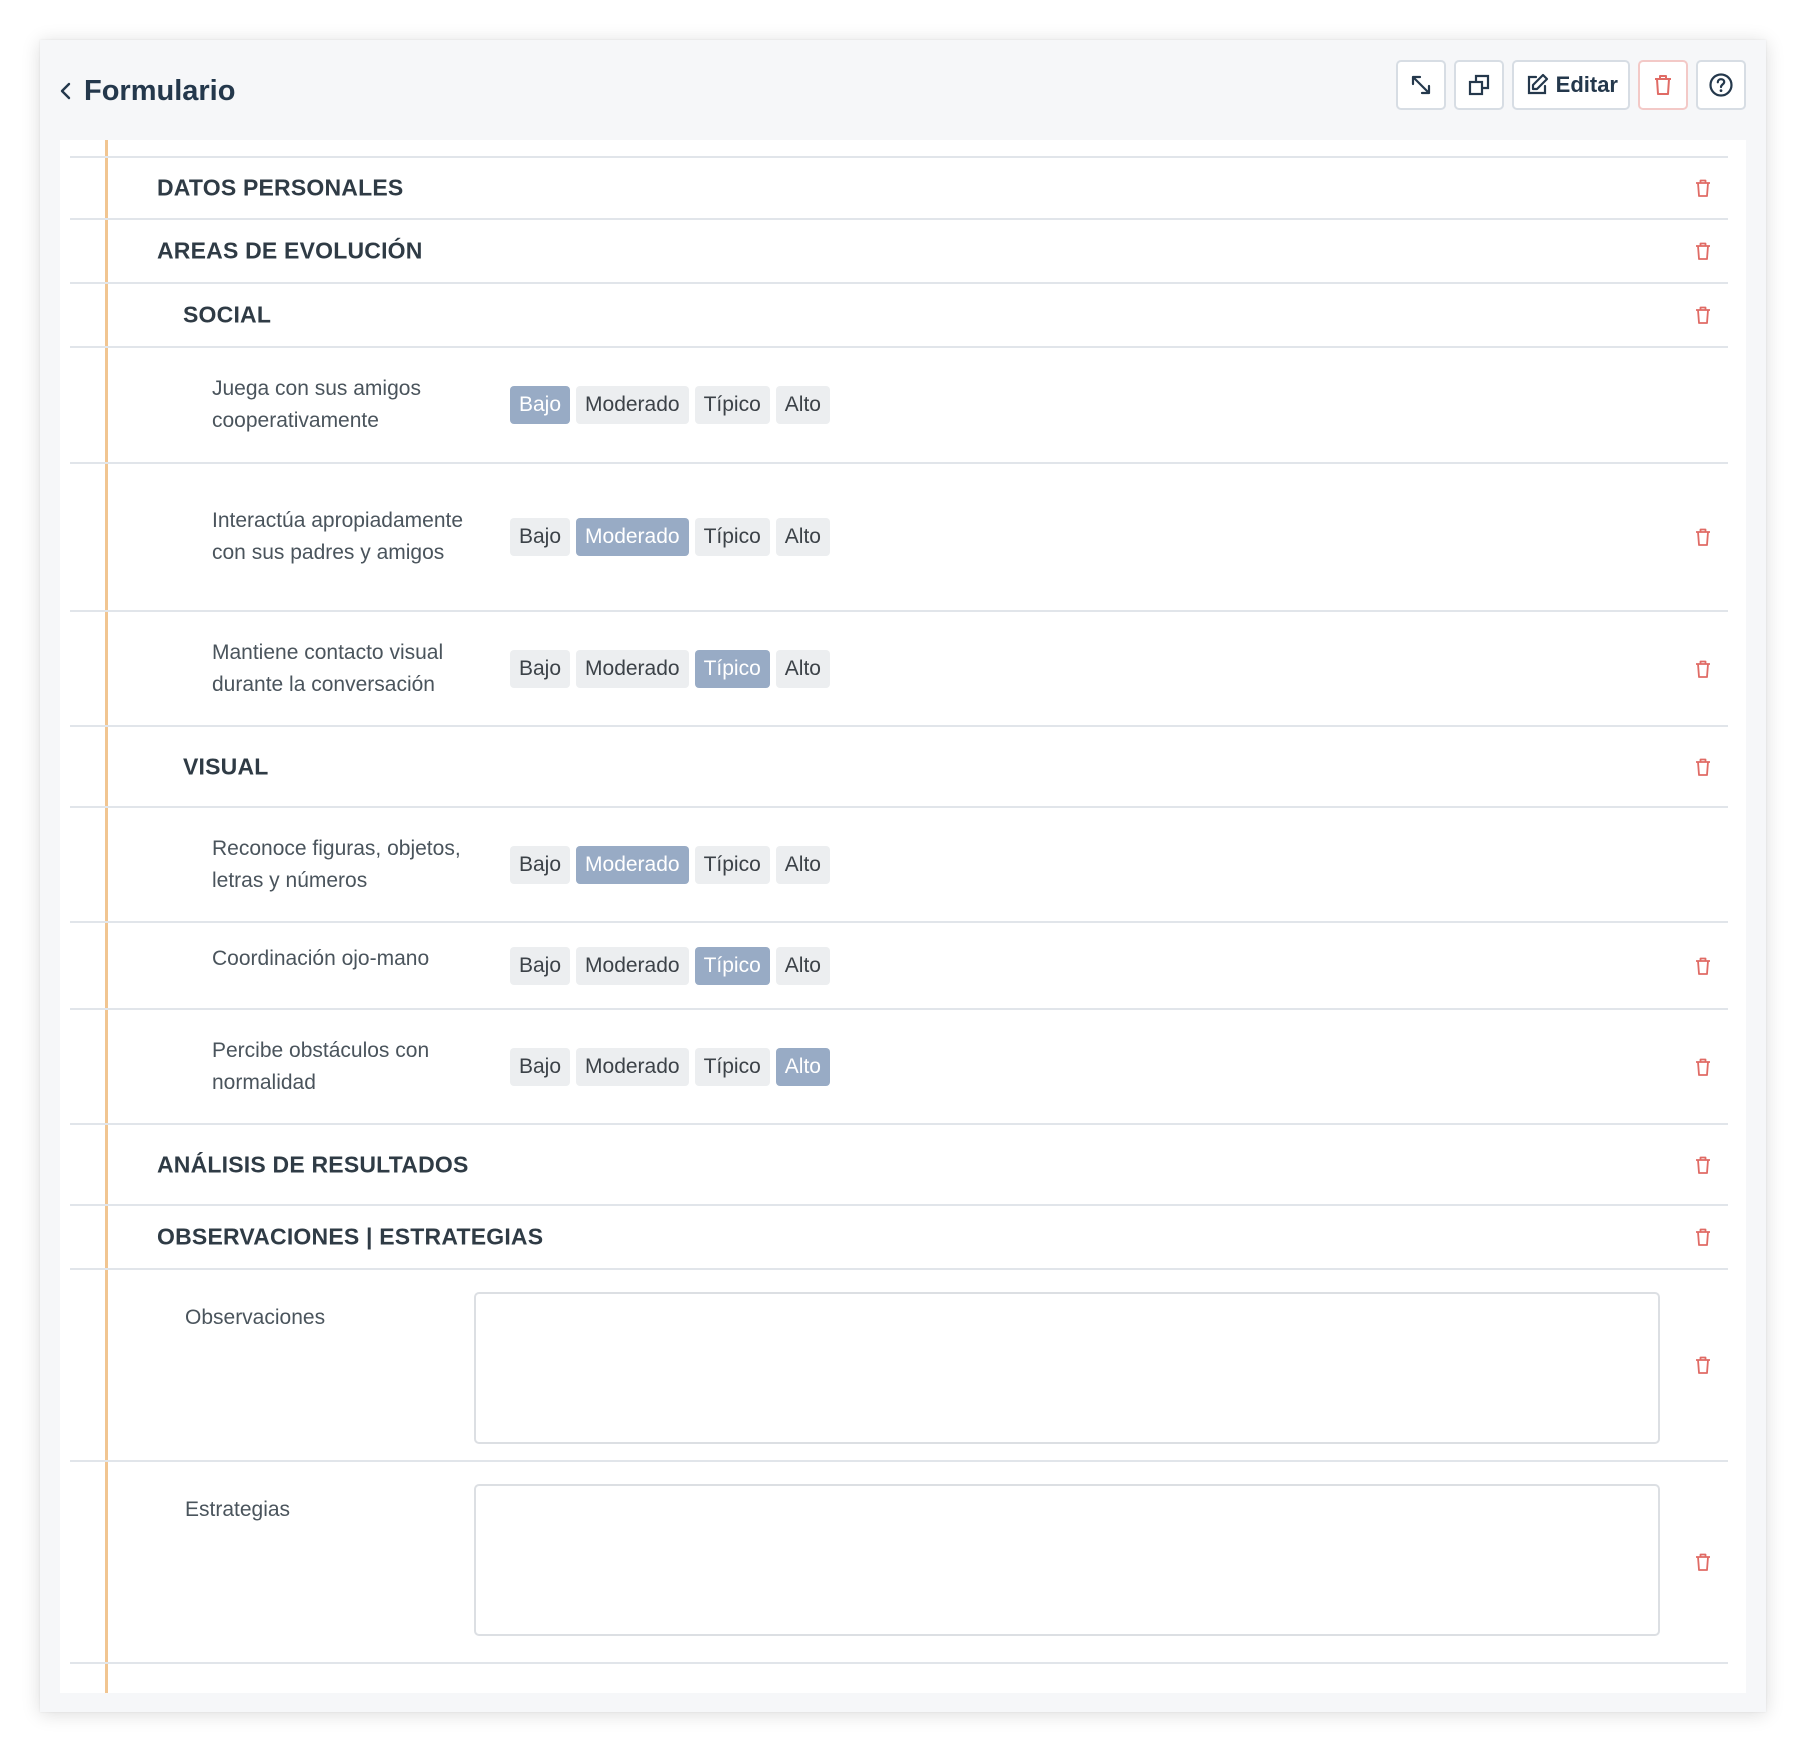 The width and height of the screenshot is (1806, 1752). I want to click on back-button: Formulario, so click(146, 91).